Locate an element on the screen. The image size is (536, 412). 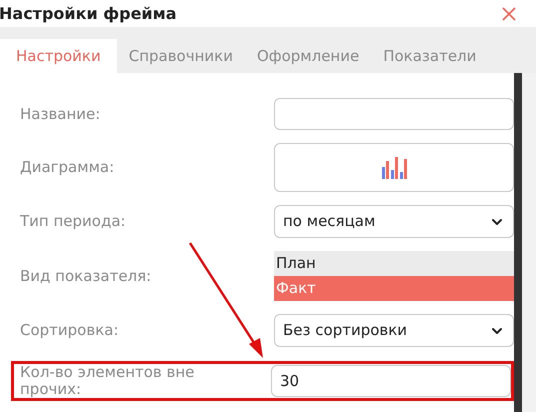
field-label: Название: is located at coordinates (61, 114).